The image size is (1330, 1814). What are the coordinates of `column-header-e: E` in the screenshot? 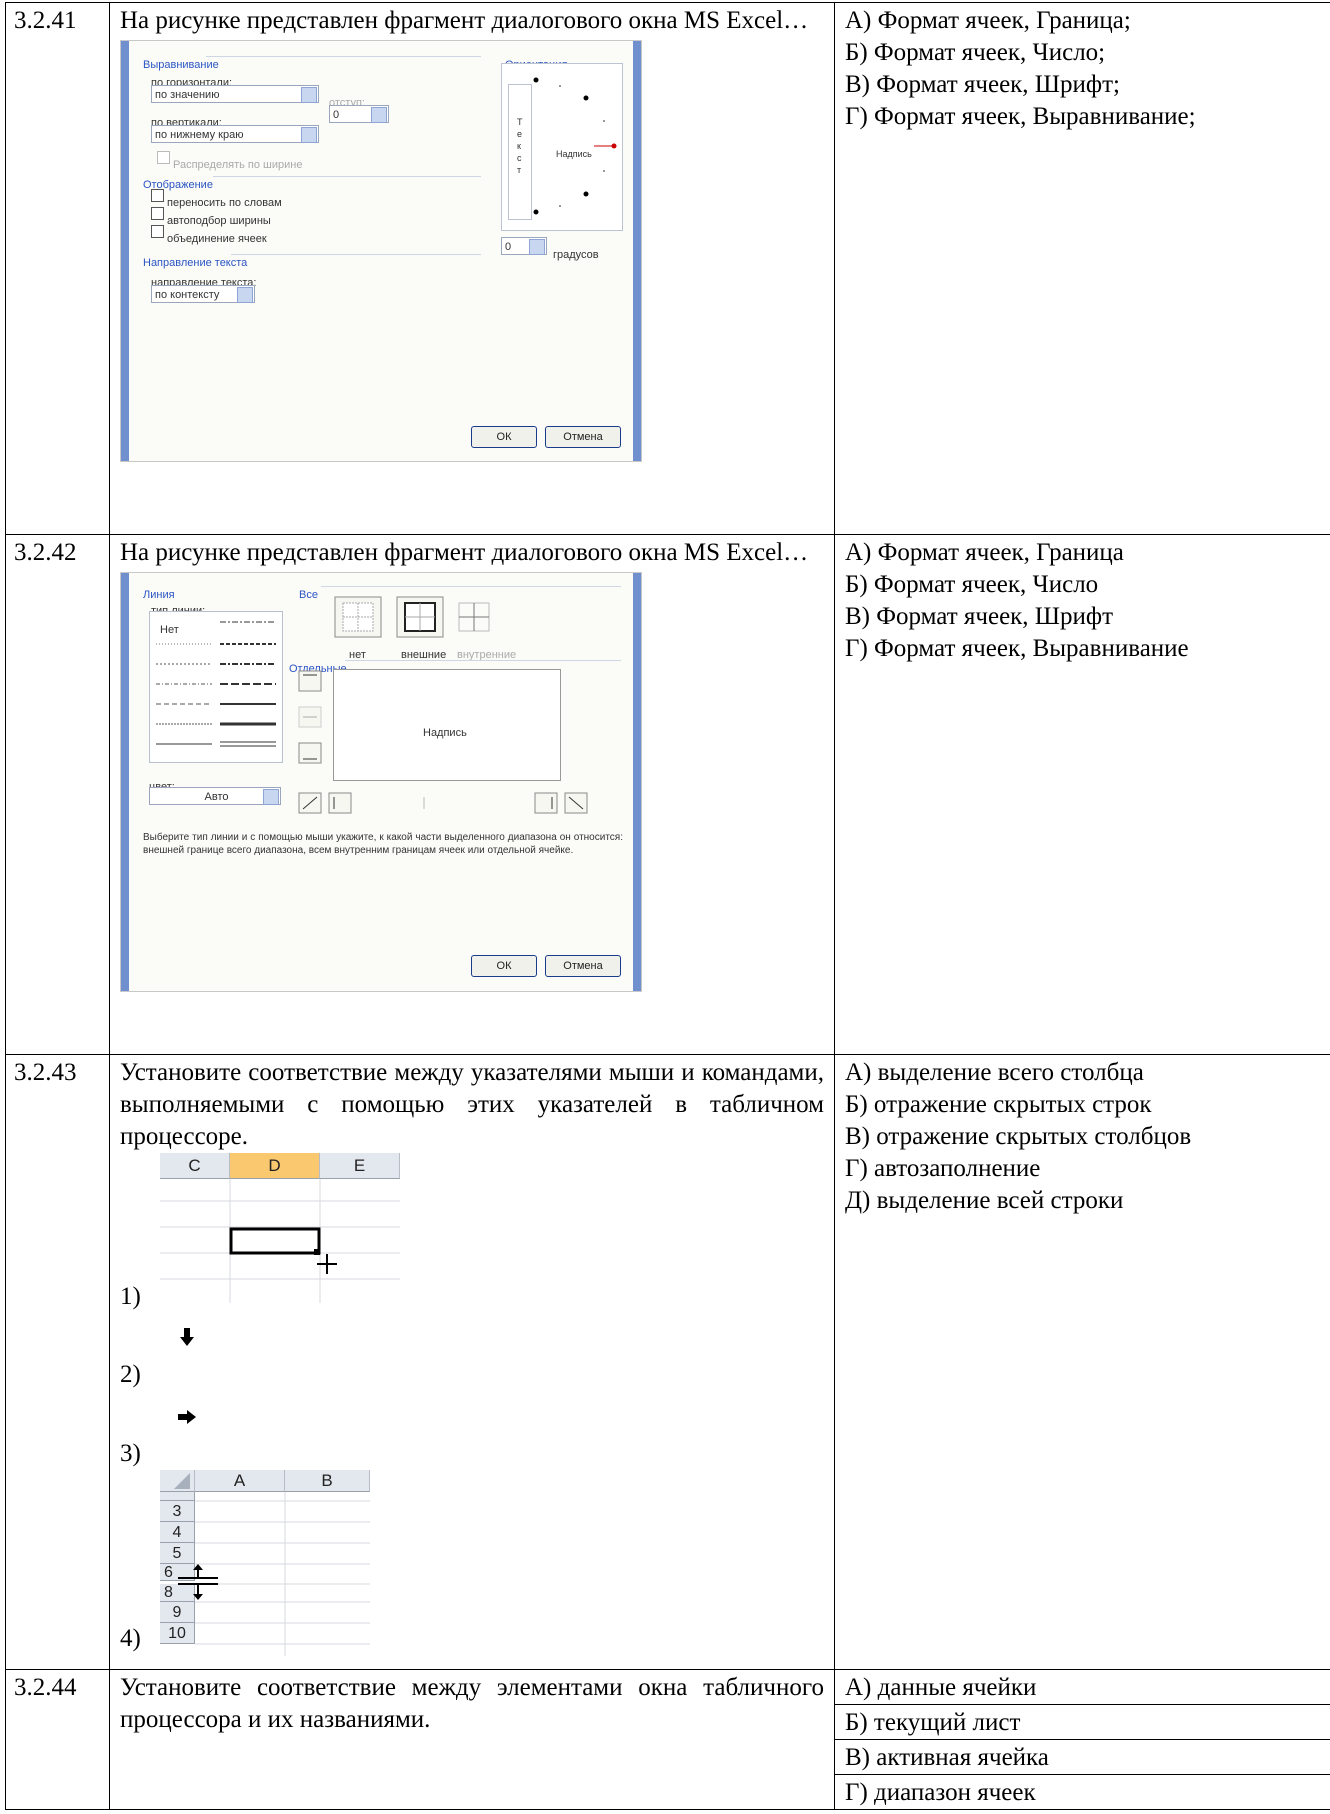 It's located at (360, 1166).